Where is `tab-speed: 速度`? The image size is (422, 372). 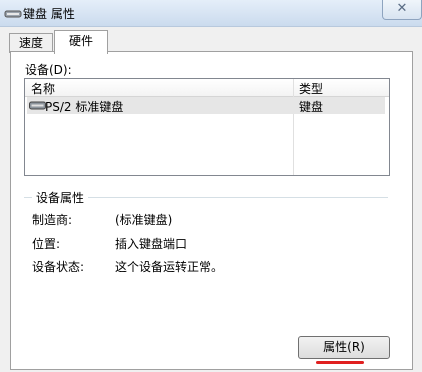 tab-speed: 速度 is located at coordinates (31, 43).